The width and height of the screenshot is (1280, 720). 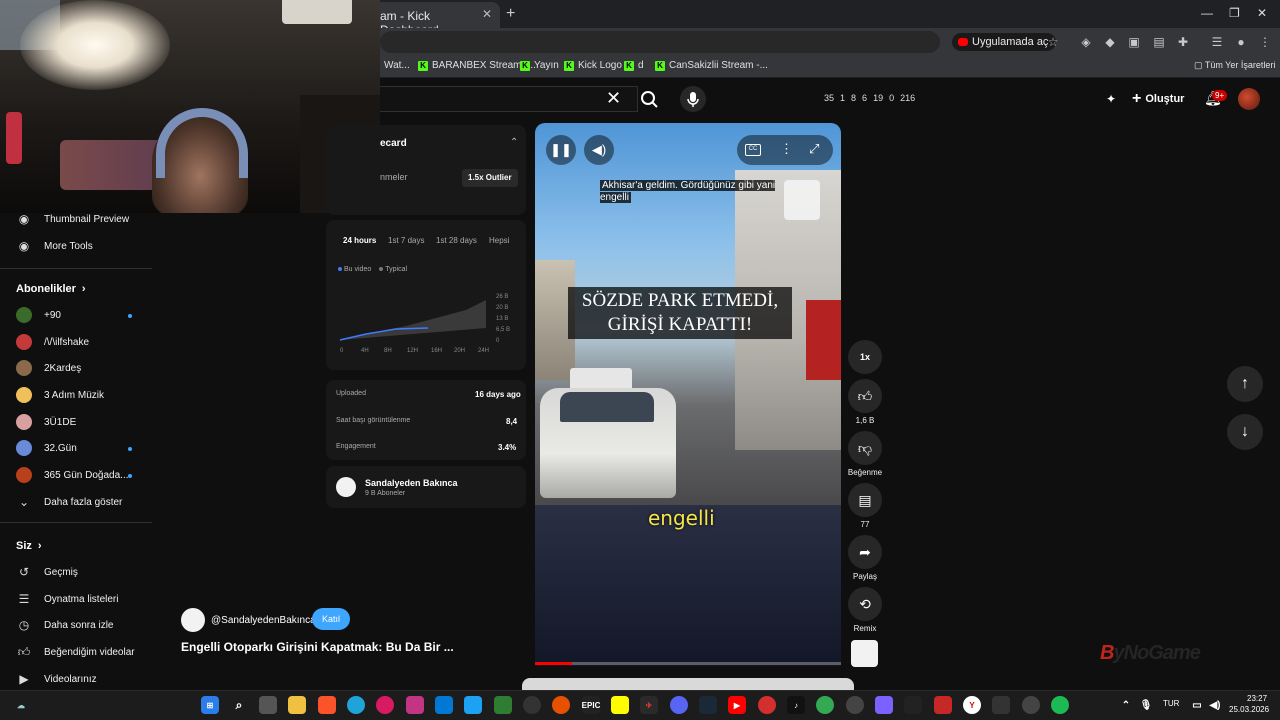 What do you see at coordinates (620, 705) in the screenshot?
I see `snapchat-icon` at bounding box center [620, 705].